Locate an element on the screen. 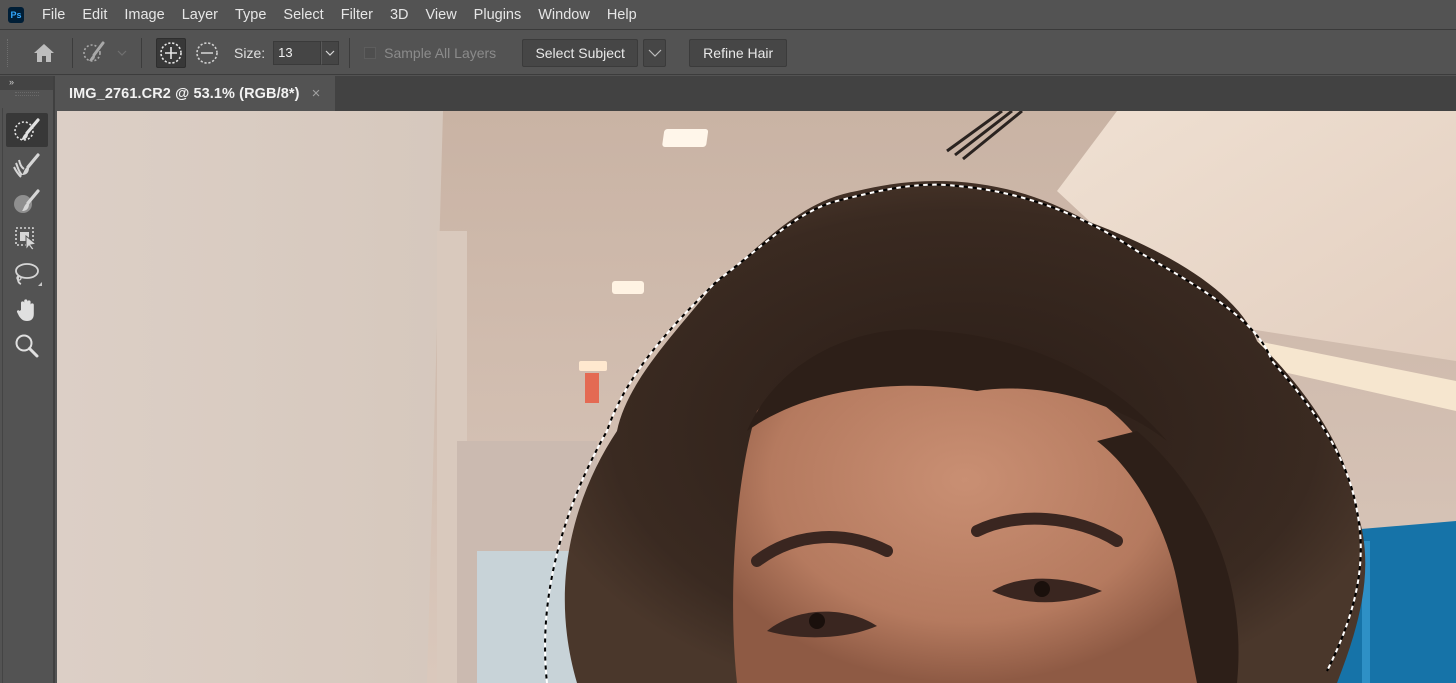 The width and height of the screenshot is (1456, 683). quick-selection-icon is located at coordinates (27, 129).